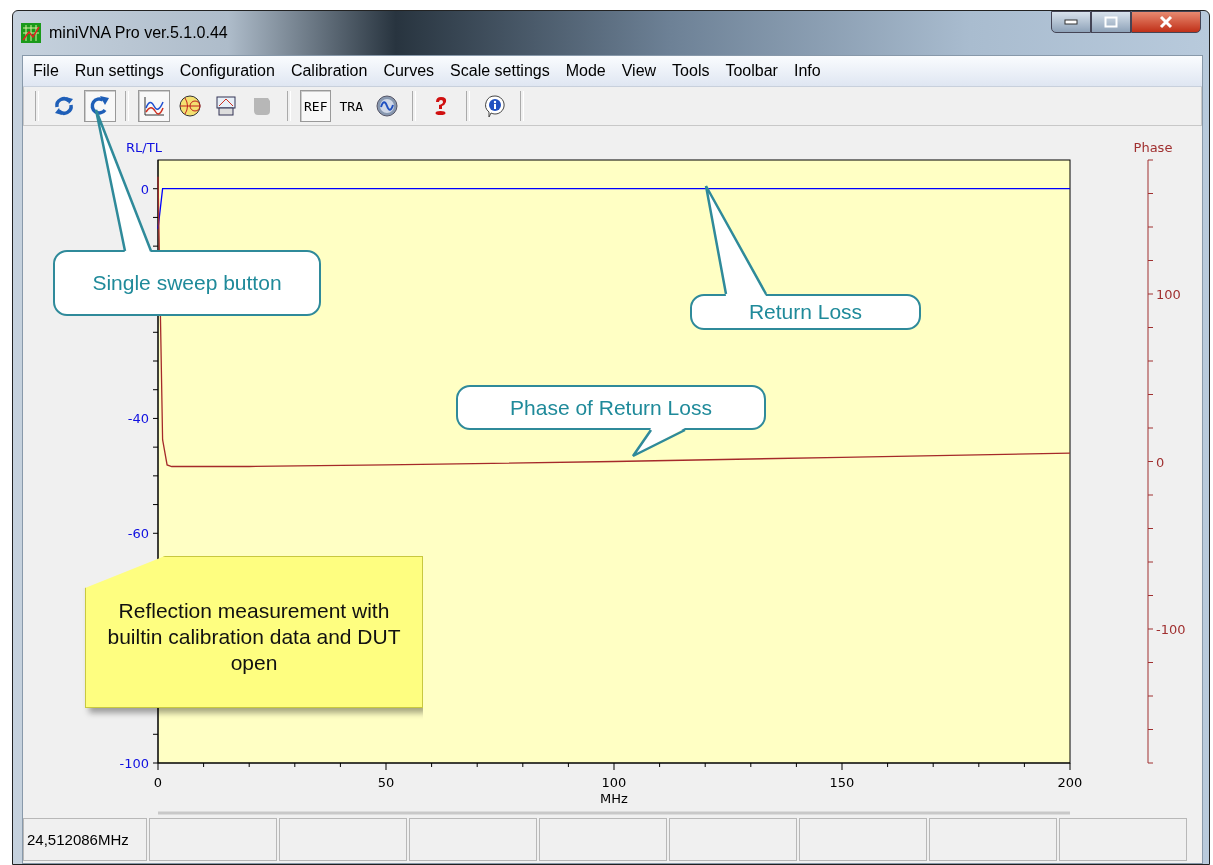 Image resolution: width=1213 pixels, height=865 pixels. Describe the element at coordinates (1070, 782) in the screenshot. I see `x-tick-label: 200` at that location.